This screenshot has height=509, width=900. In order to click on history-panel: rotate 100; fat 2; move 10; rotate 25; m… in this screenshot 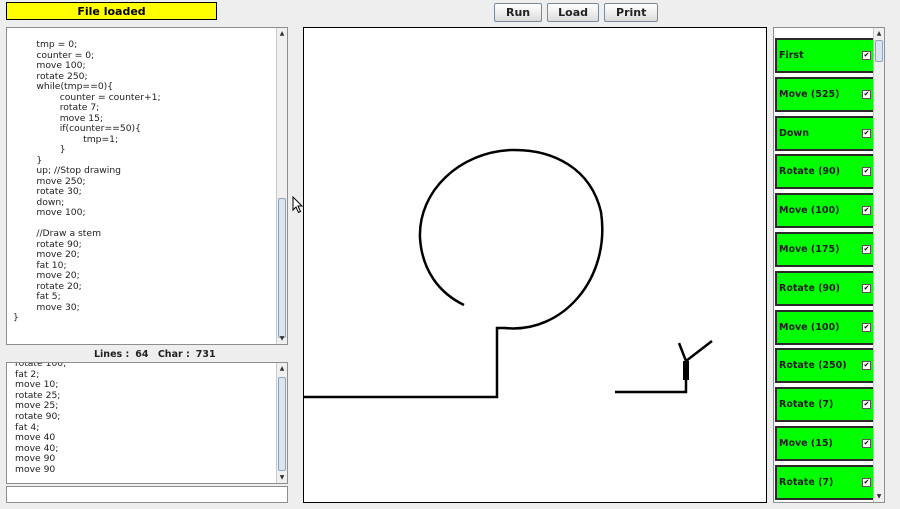, I will do `click(147, 423)`.